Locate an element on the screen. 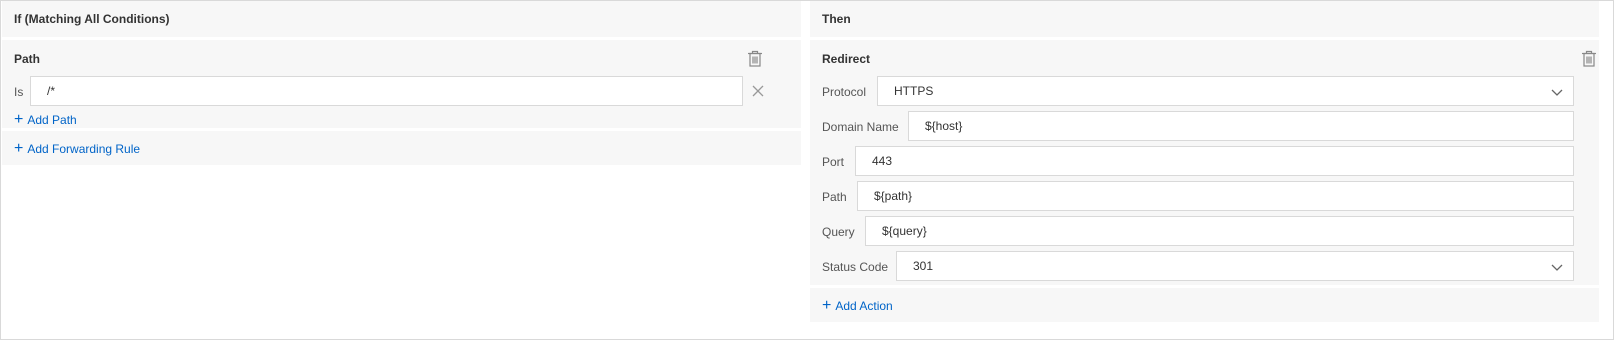  add-rule-row: + Add Forwarding Rule is located at coordinates (401, 148).